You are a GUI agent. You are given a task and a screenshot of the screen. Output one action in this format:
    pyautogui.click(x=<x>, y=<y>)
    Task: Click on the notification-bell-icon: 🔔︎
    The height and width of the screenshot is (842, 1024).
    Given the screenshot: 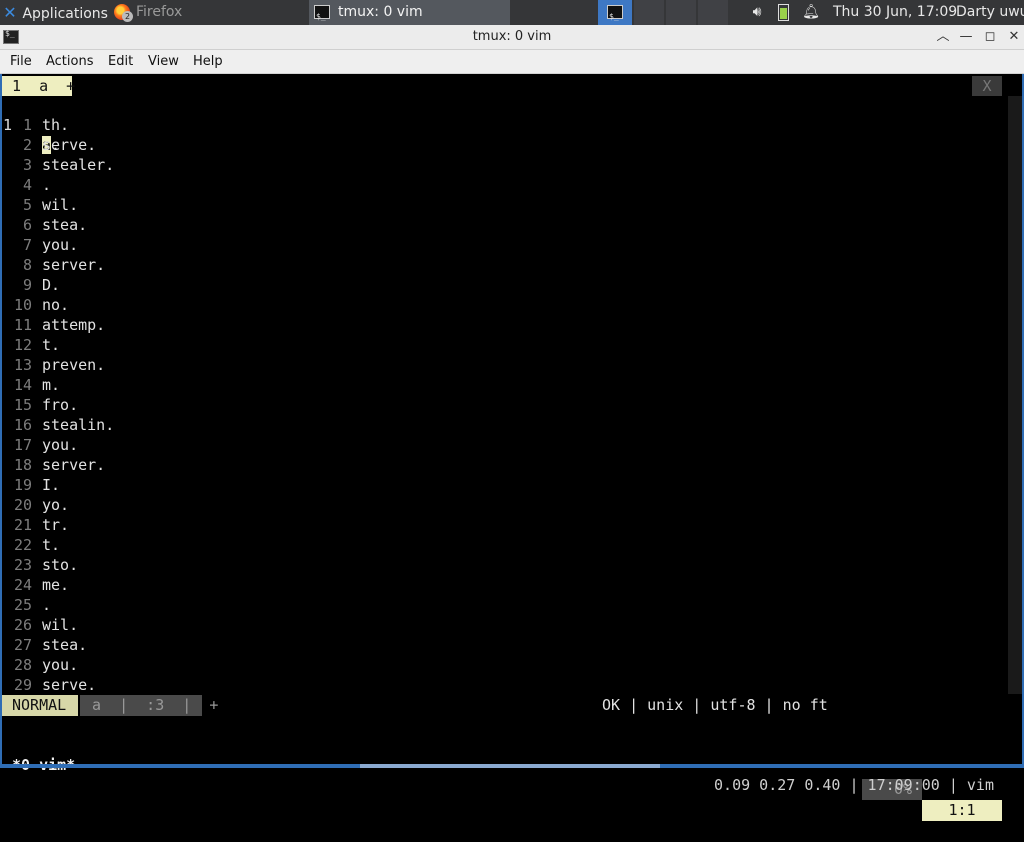 What is the action you would take?
    pyautogui.click(x=811, y=12)
    